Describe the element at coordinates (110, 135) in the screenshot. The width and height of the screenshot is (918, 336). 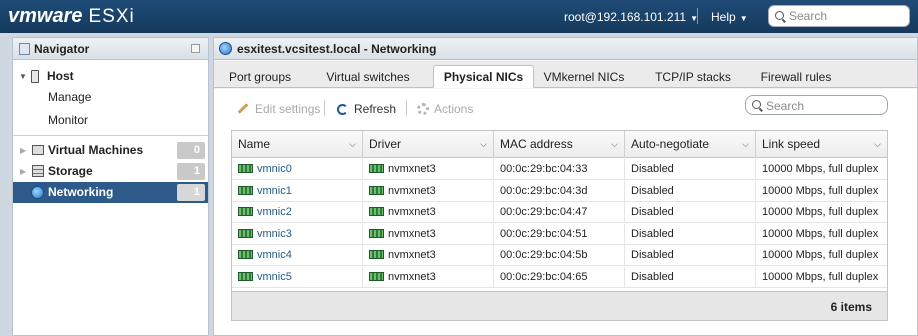
I see `nav-divider` at that location.